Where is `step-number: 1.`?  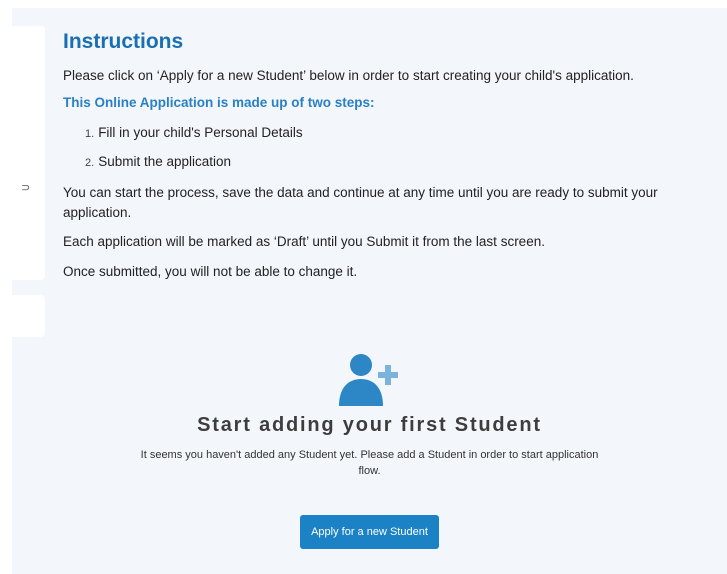
step-number: 1. is located at coordinates (90, 134).